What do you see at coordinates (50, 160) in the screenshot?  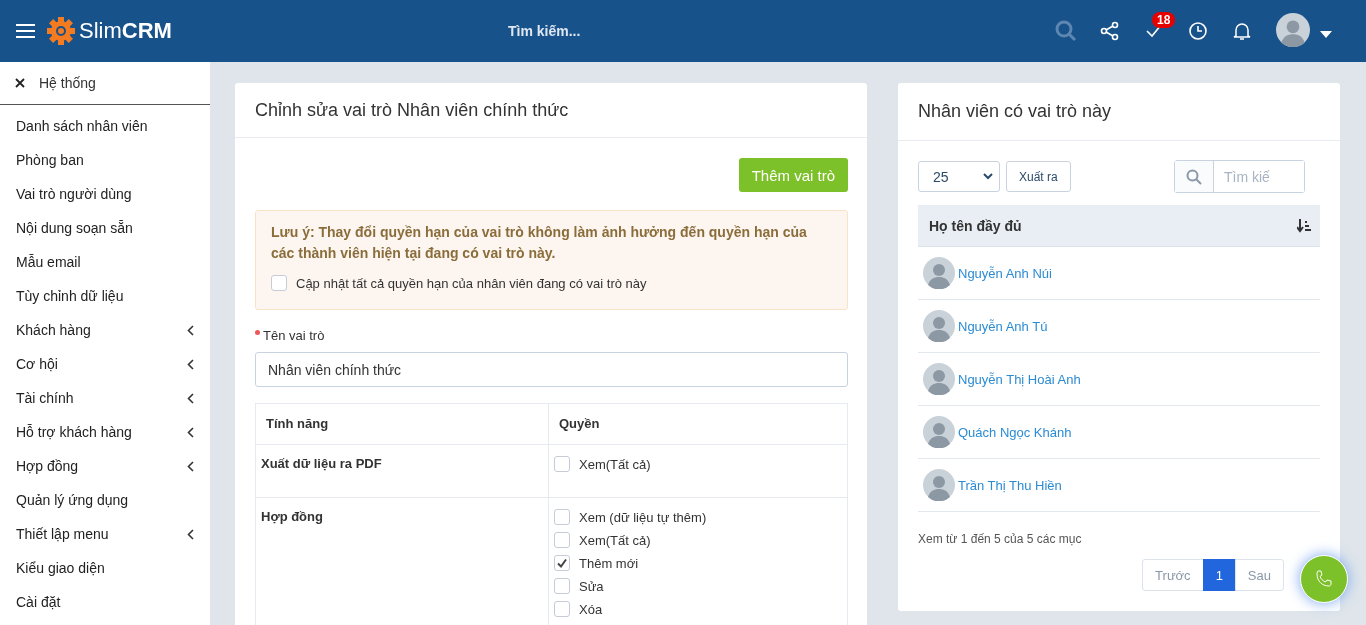 I see `sidebar-item: Phòng ban` at bounding box center [50, 160].